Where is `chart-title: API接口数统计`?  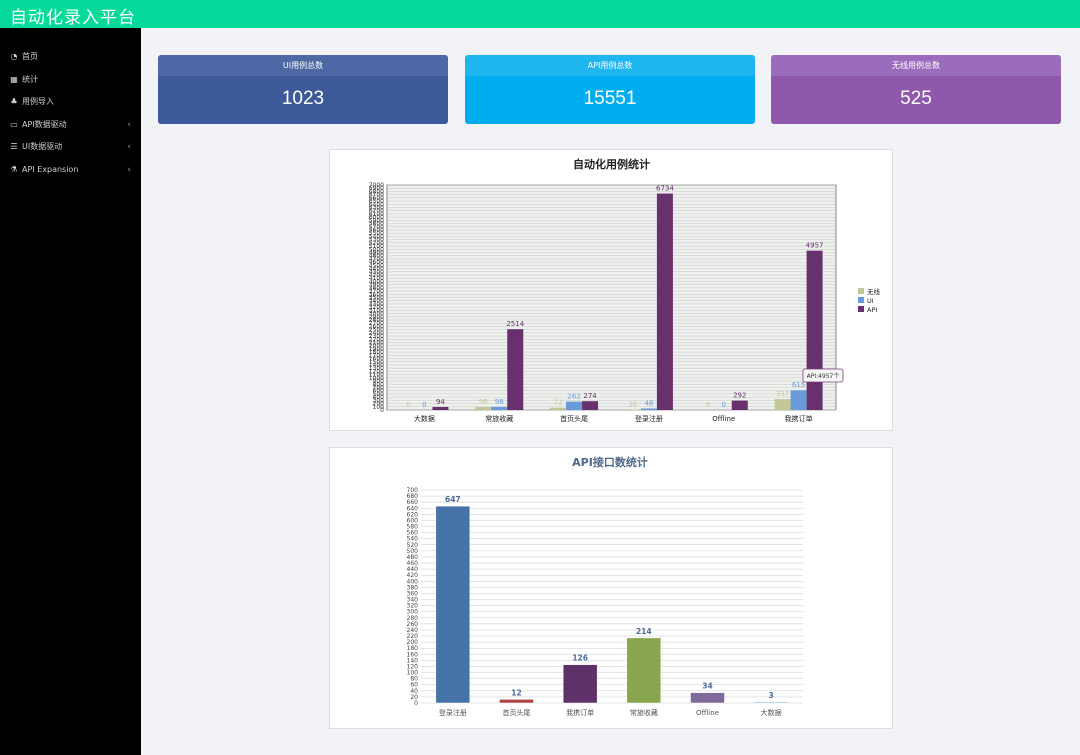 chart-title: API接口数统计 is located at coordinates (610, 462).